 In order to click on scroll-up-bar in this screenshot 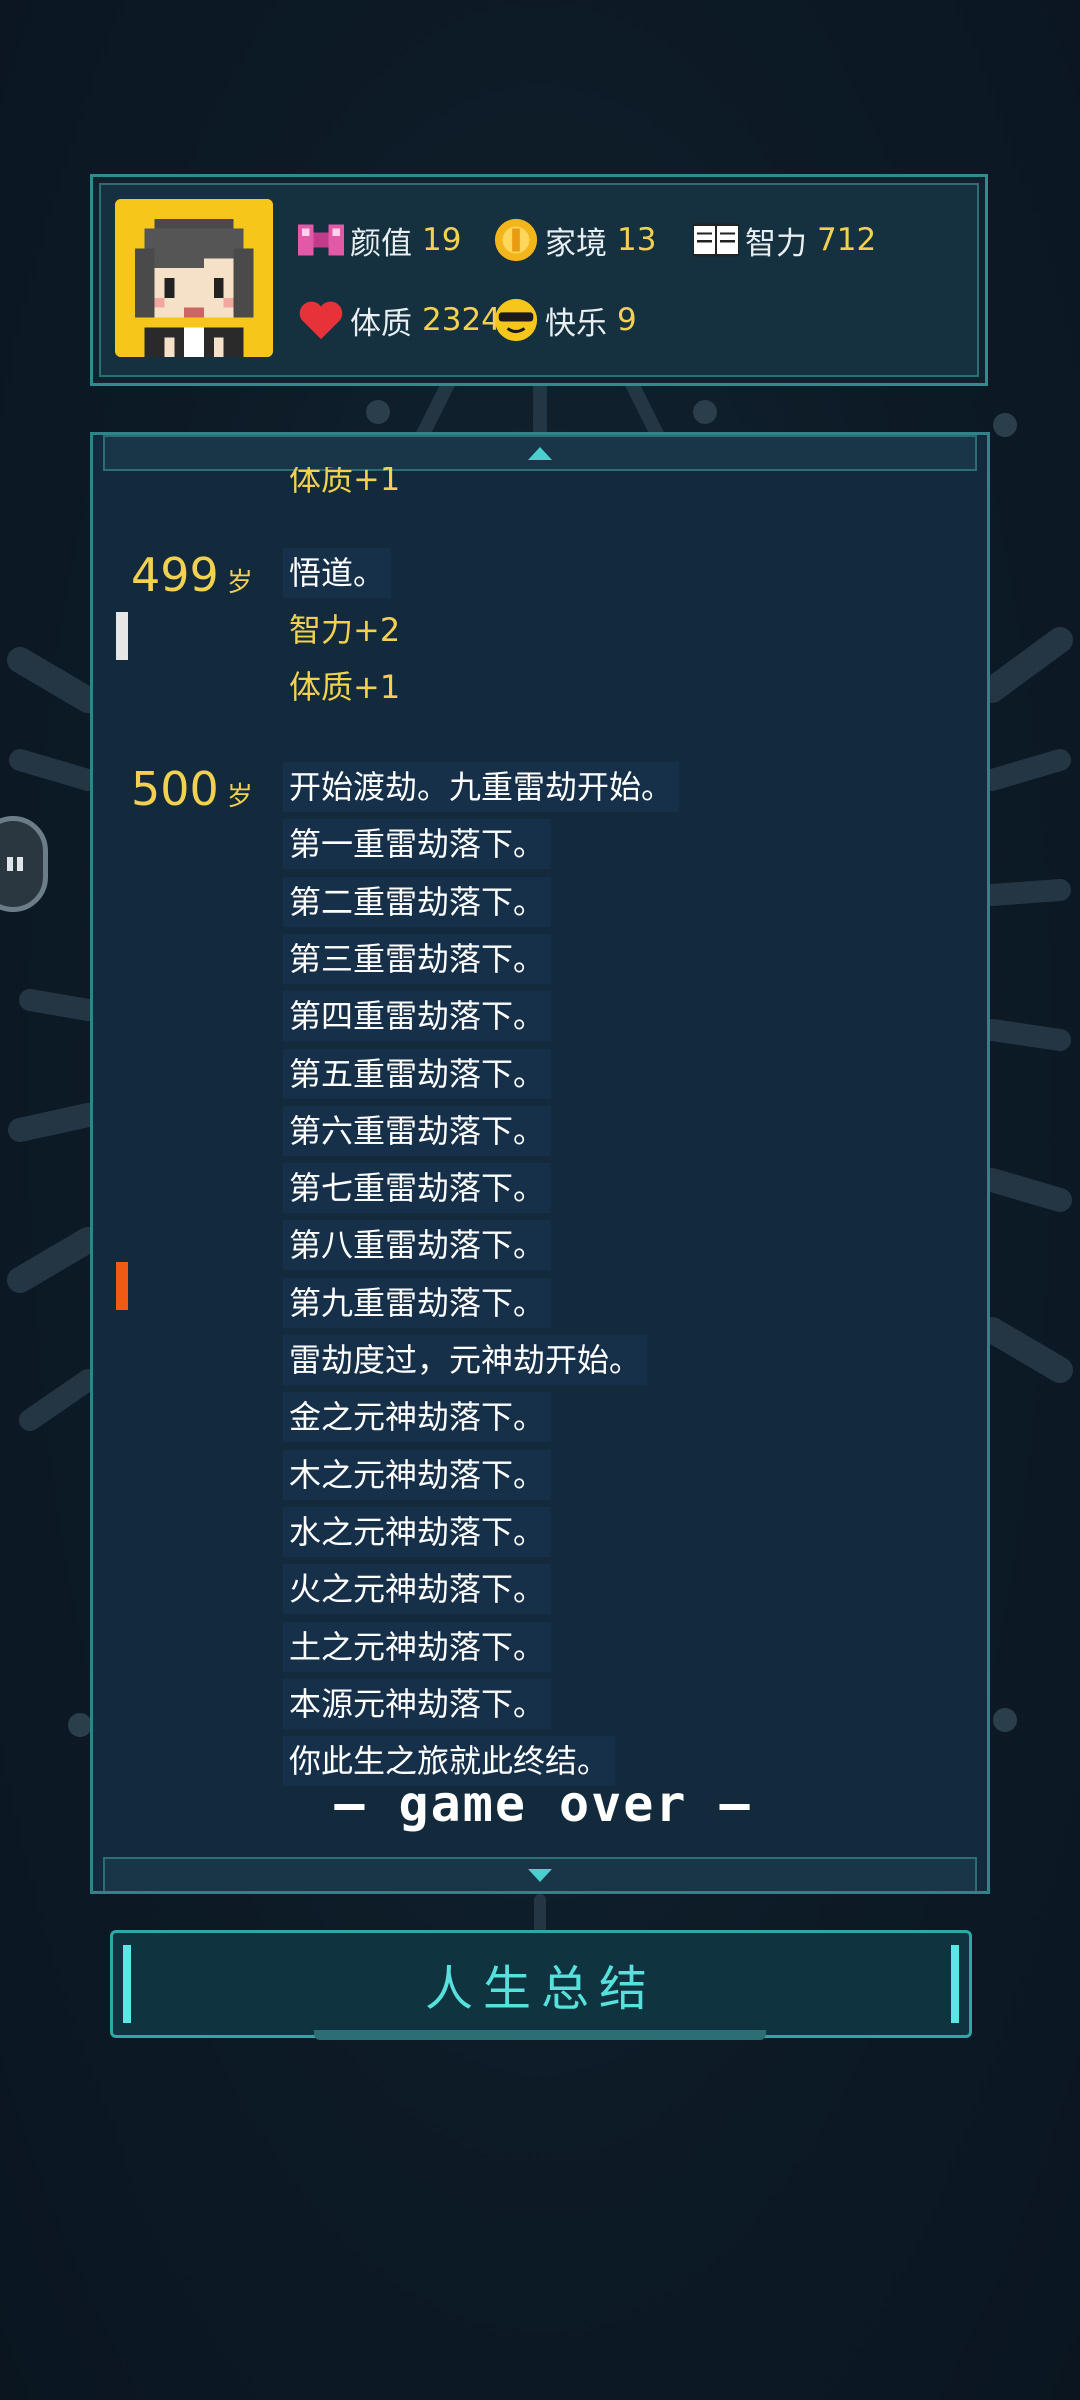, I will do `click(540, 453)`.